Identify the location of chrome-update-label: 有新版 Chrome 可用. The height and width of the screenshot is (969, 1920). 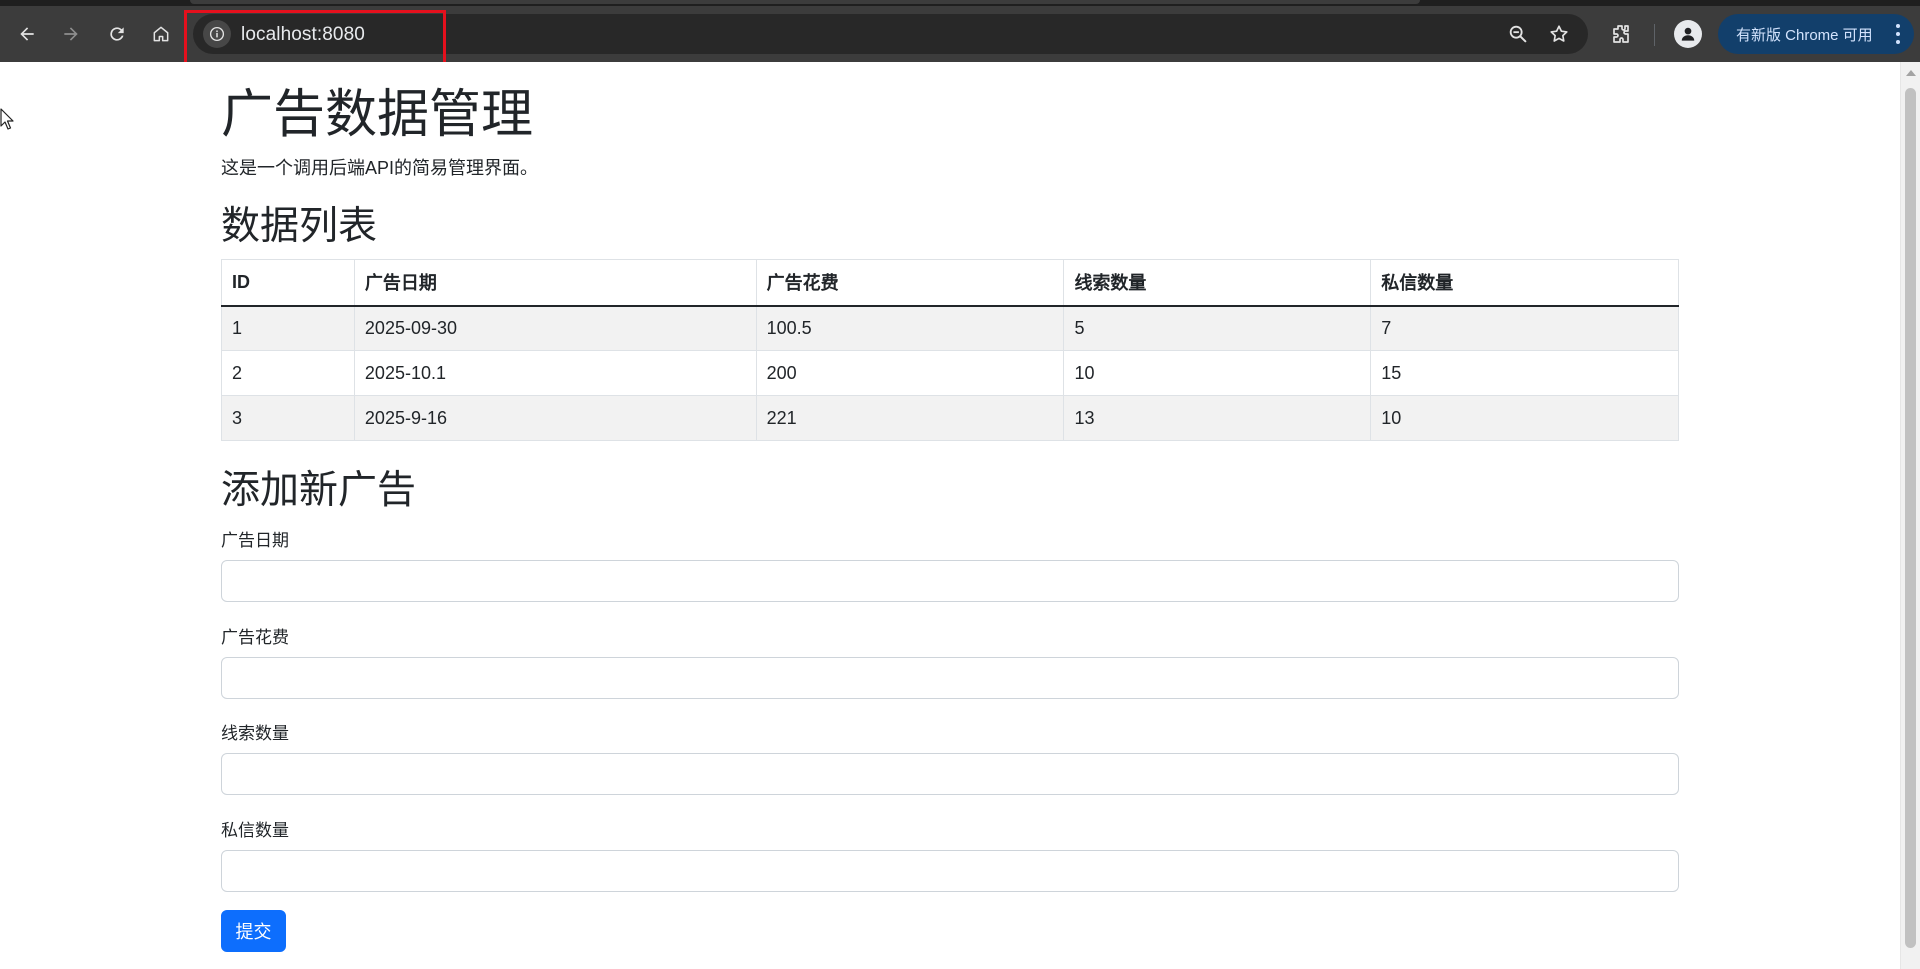
(1804, 35).